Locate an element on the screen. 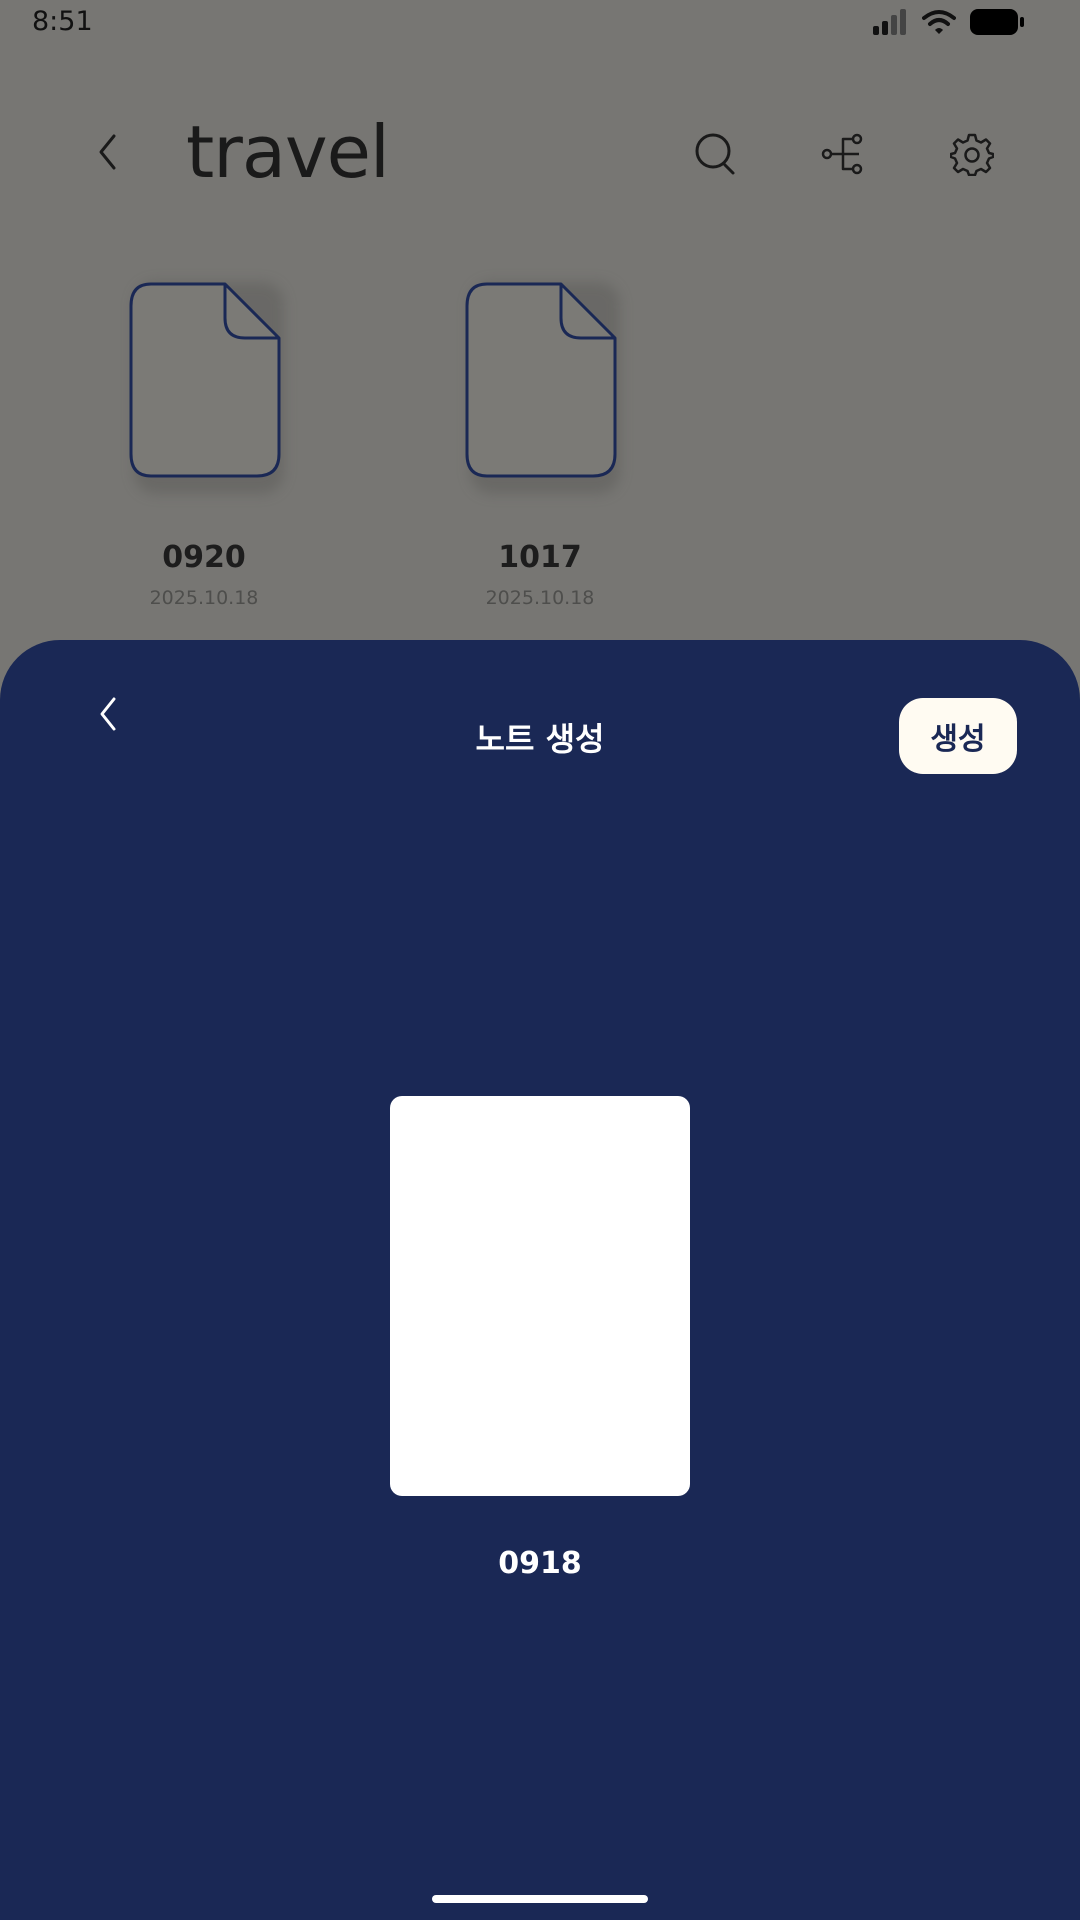  search-button is located at coordinates (716, 156).